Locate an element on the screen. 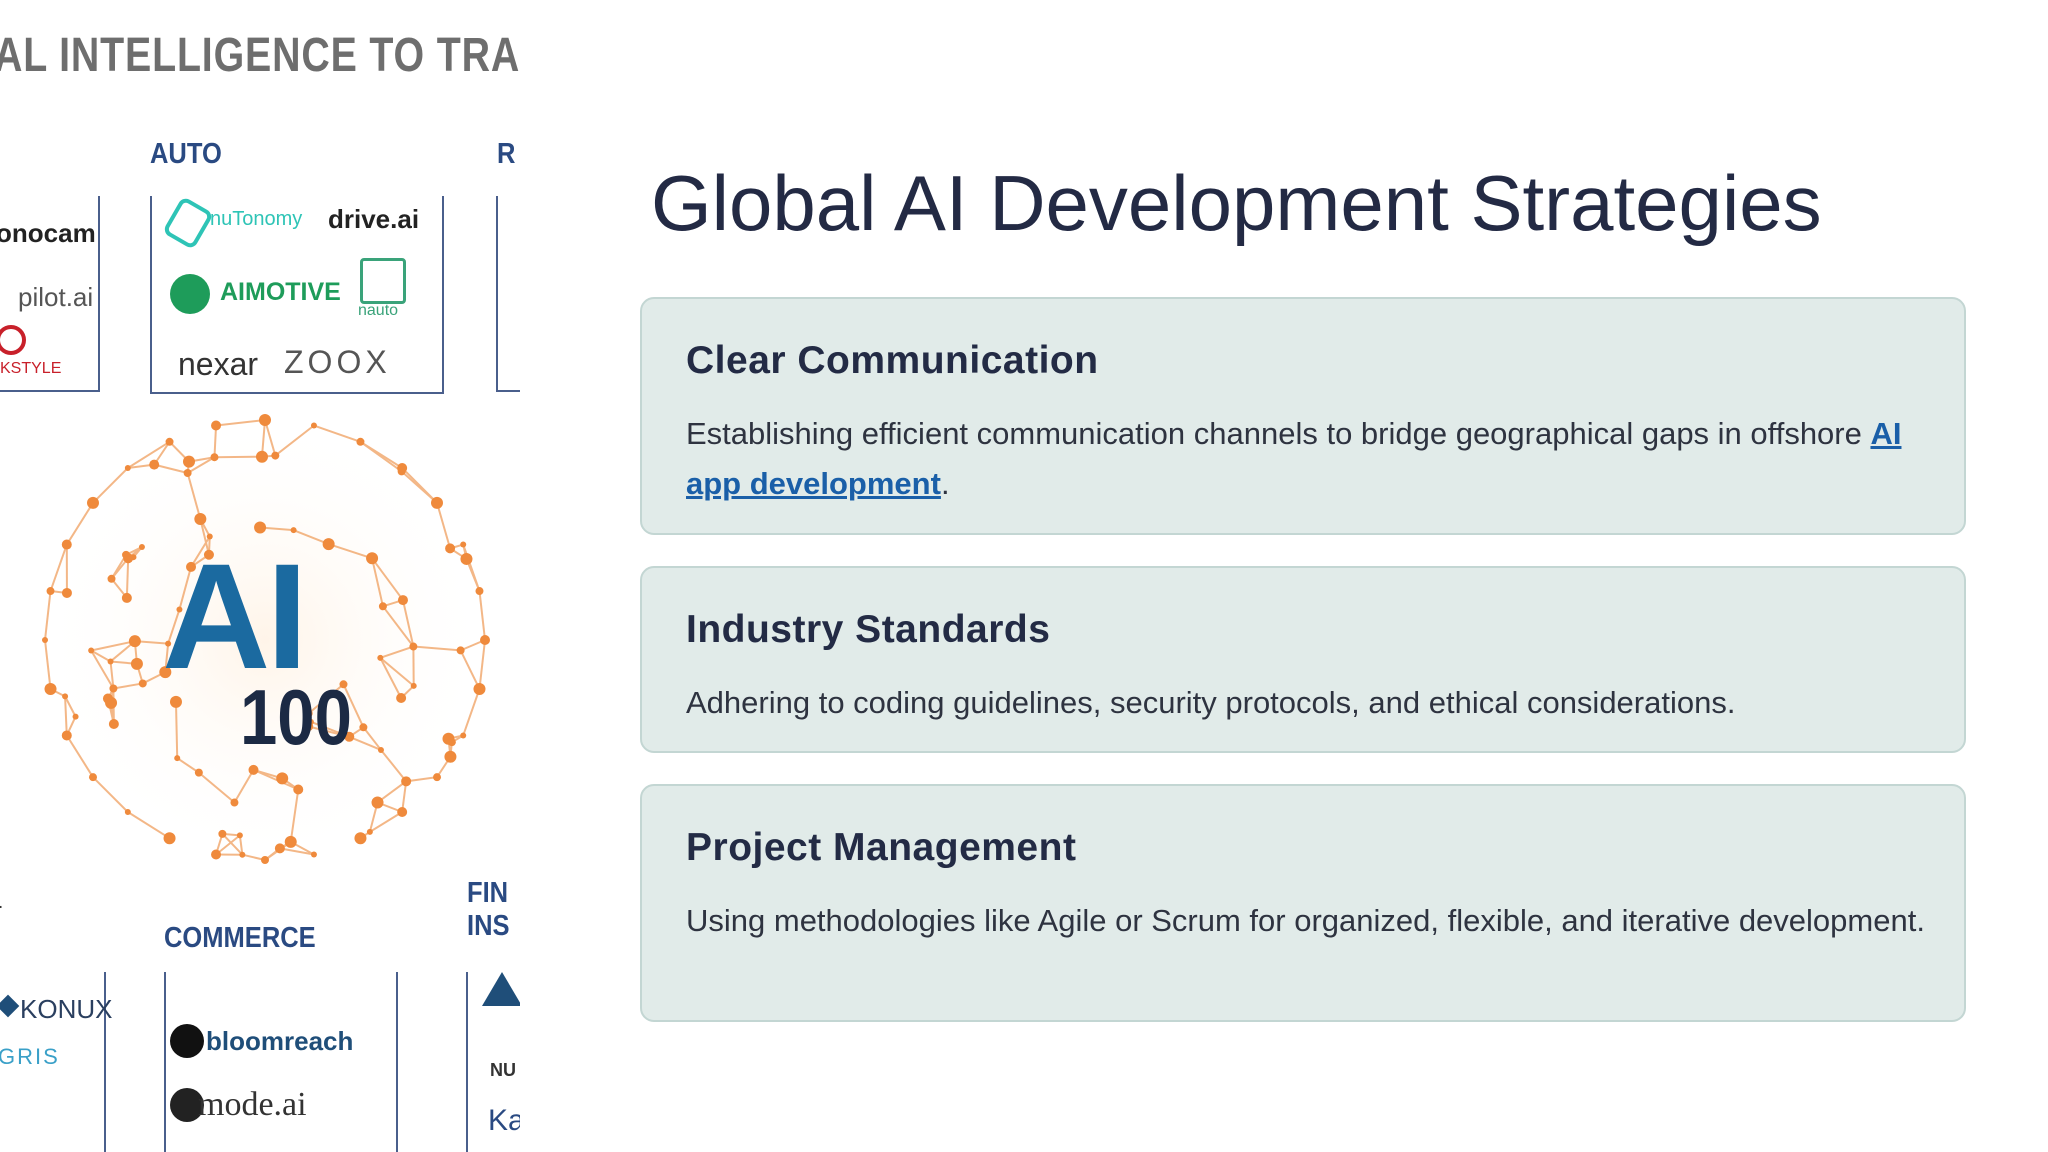  card-heading: Clear Communication is located at coordinates (892, 360).